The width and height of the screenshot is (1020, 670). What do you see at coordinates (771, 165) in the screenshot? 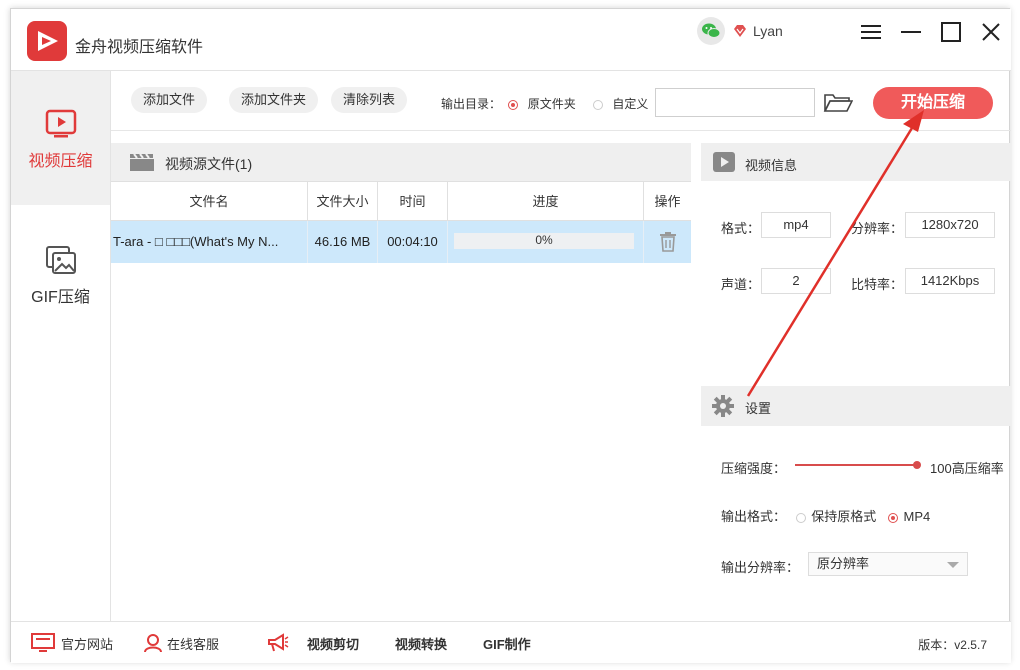
I see `video-info-title: 视频信息` at bounding box center [771, 165].